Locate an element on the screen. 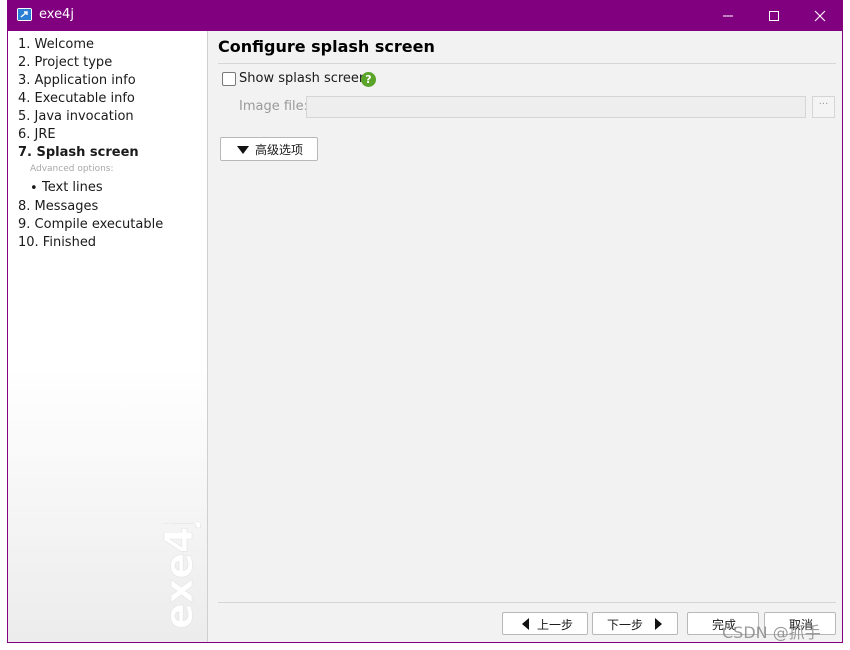 This screenshot has width=850, height=650. exe4j-watermark-logo: exe4j is located at coordinates (179, 576).